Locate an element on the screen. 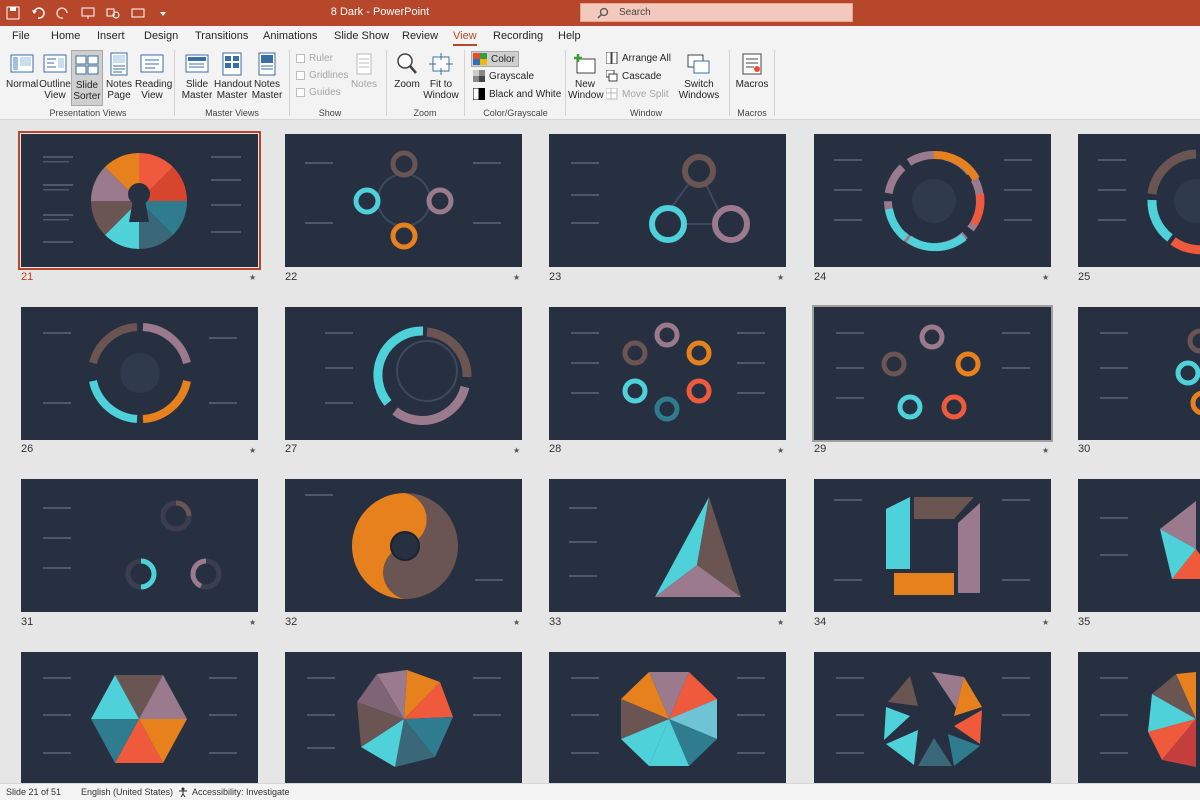  slide-number: 29 is located at coordinates (820, 449).